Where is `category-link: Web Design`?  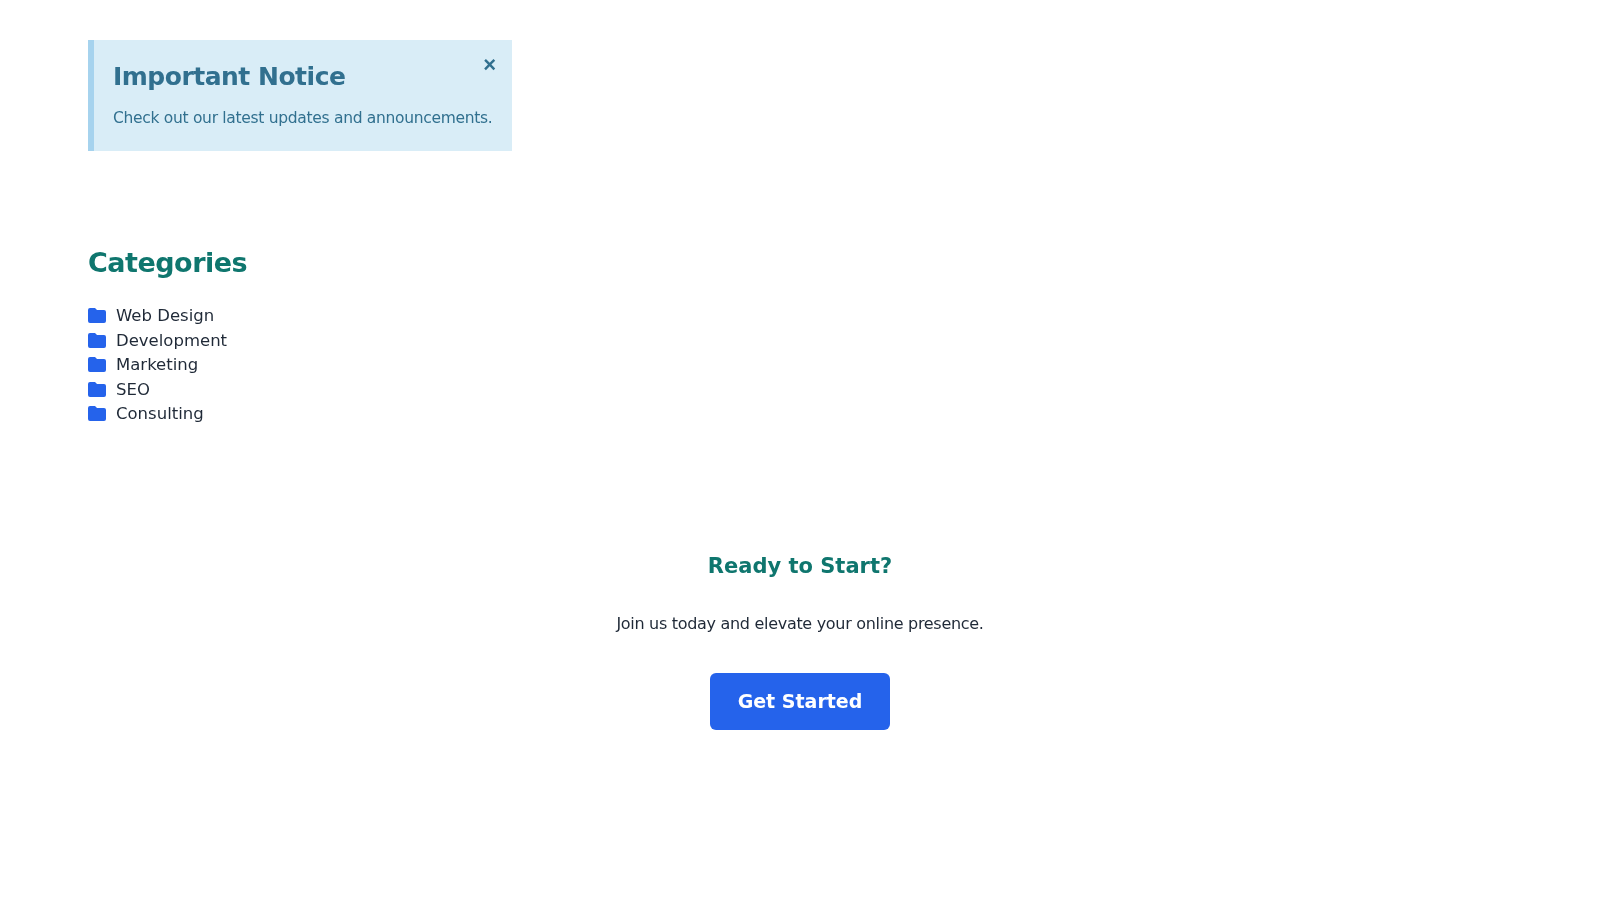 category-link: Web Design is located at coordinates (165, 316).